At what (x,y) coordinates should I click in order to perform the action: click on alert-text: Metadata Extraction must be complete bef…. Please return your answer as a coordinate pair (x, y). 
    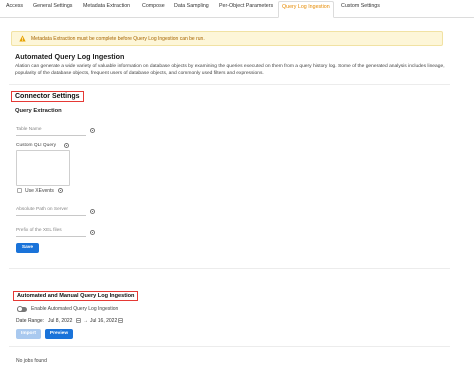
    Looking at the image, I should click on (118, 39).